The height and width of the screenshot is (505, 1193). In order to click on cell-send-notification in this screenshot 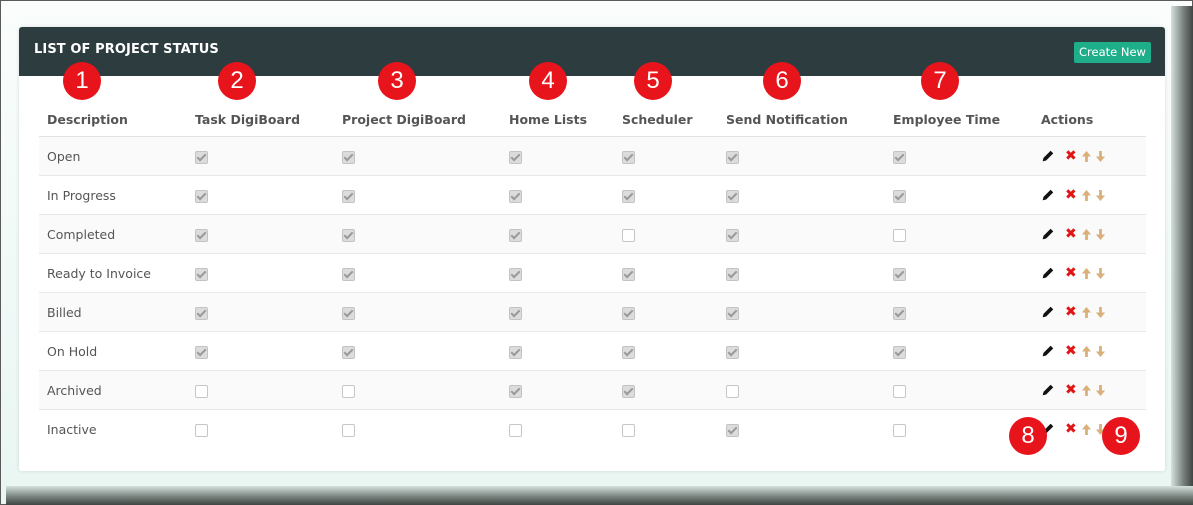, I will do `click(801, 351)`.